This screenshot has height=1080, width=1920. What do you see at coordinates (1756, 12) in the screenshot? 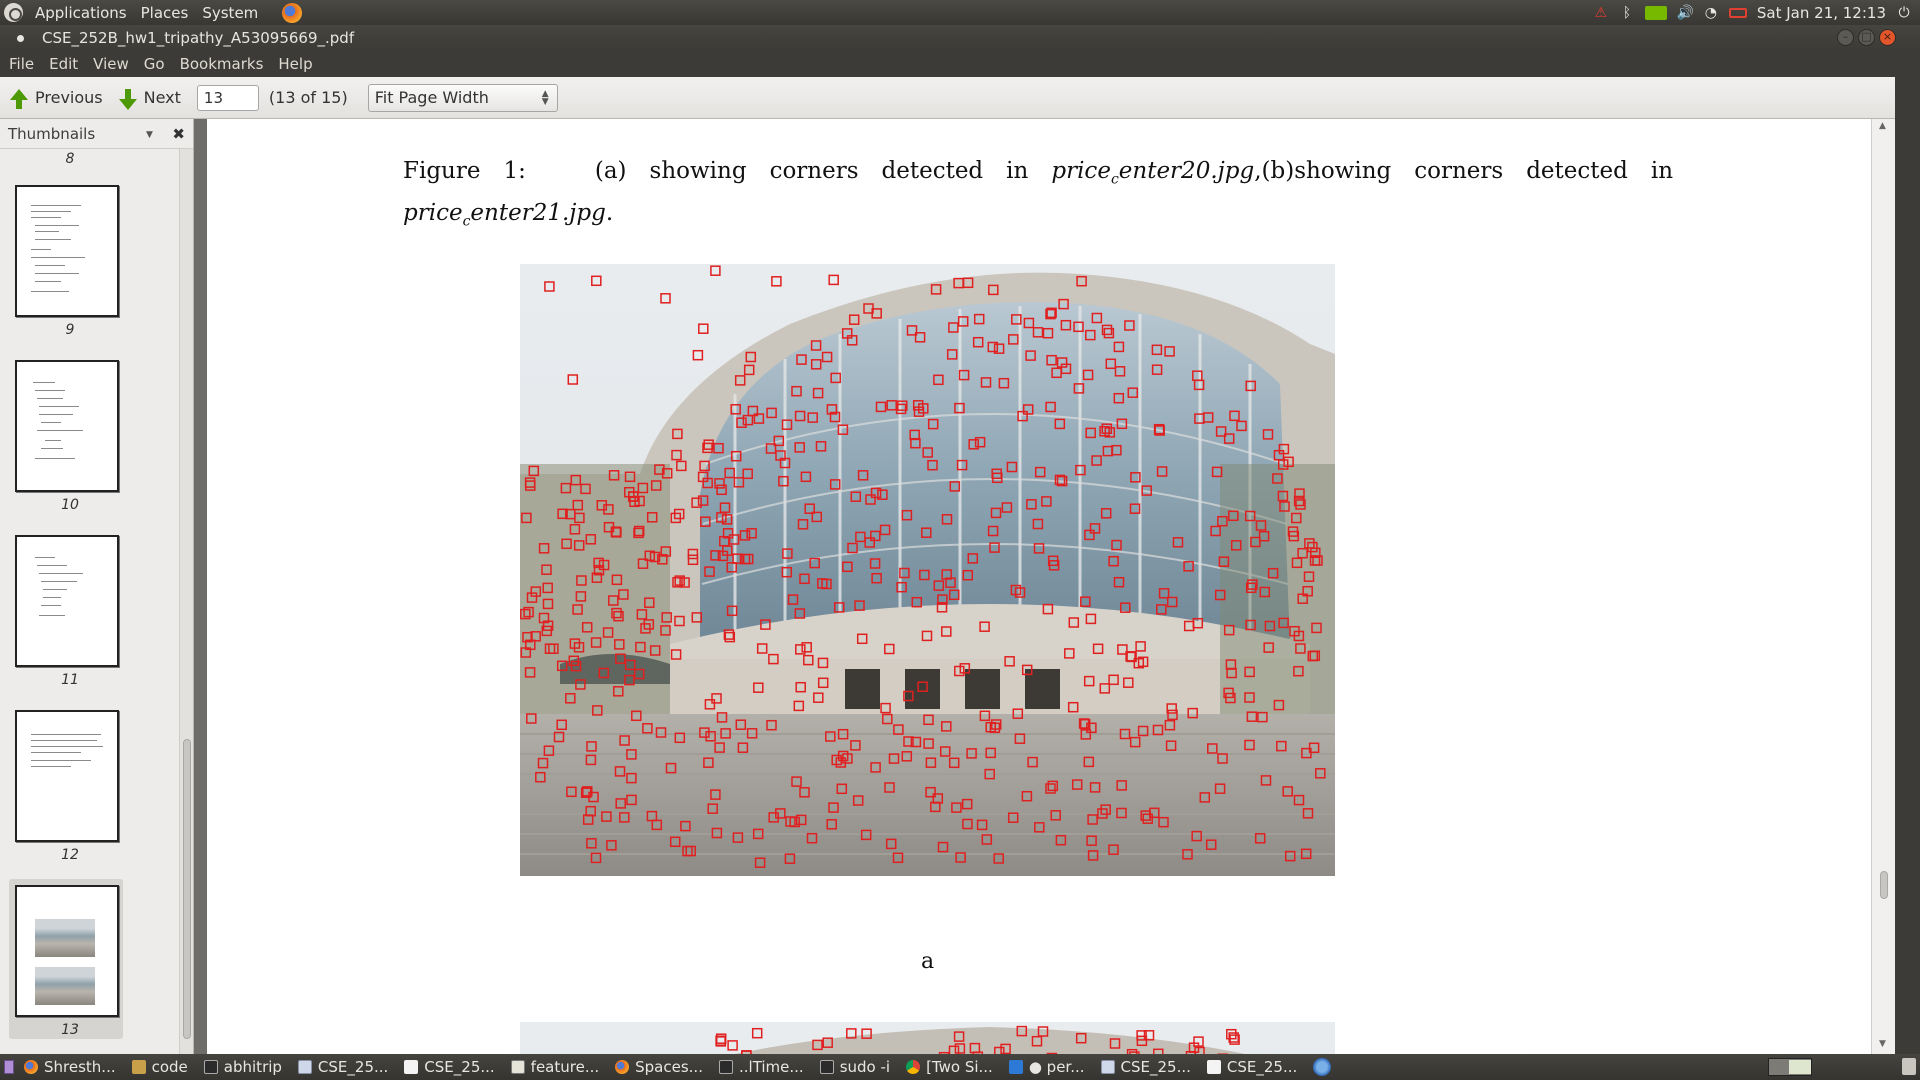
I see `system-tray: ⚠ ᛒ 🔊 ◔ Sat Jan 21, 12:13 ⏻` at bounding box center [1756, 12].